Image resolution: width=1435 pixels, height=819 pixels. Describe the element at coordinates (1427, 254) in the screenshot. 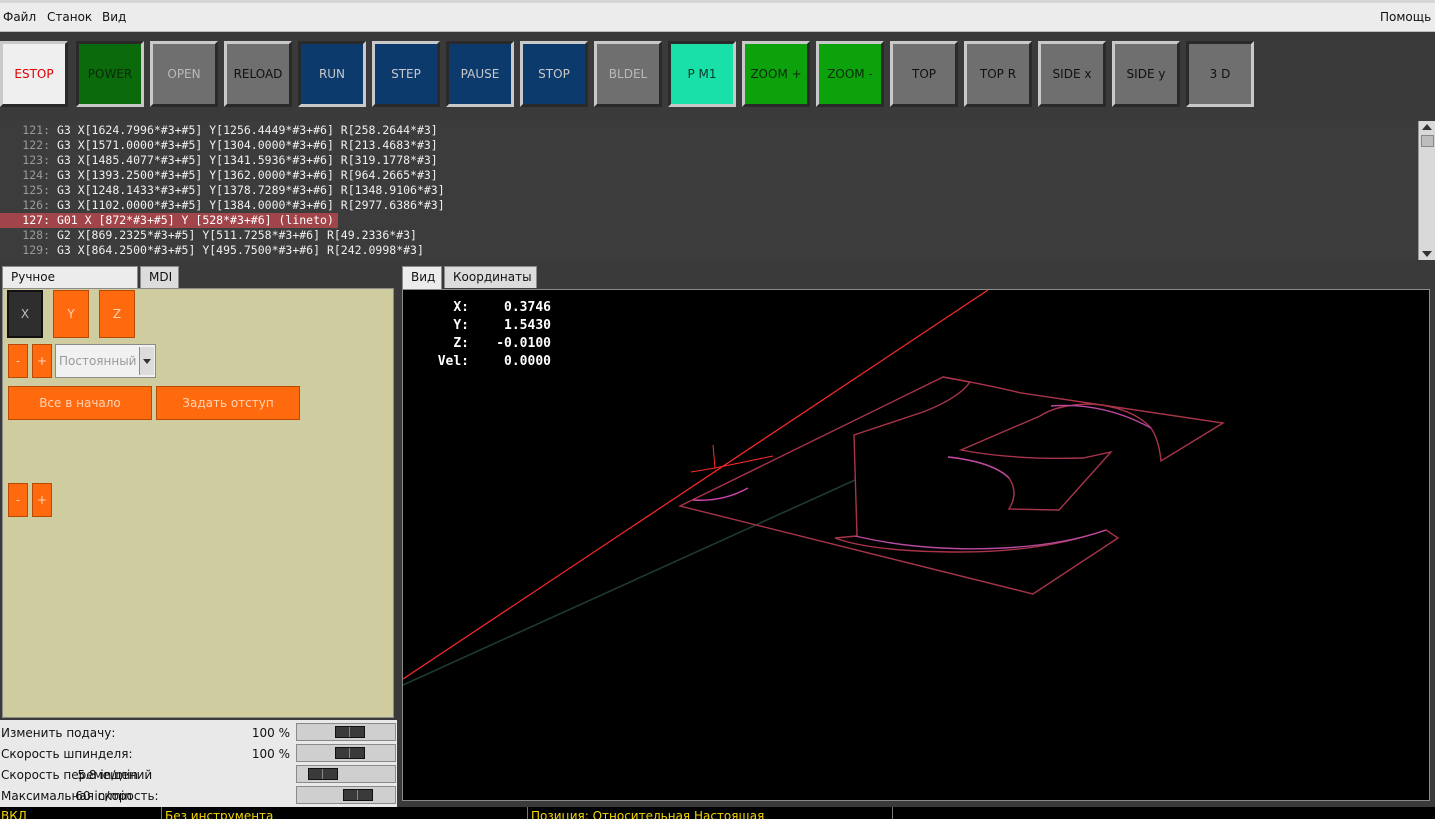

I see `scroll-down-arrow-icon` at that location.